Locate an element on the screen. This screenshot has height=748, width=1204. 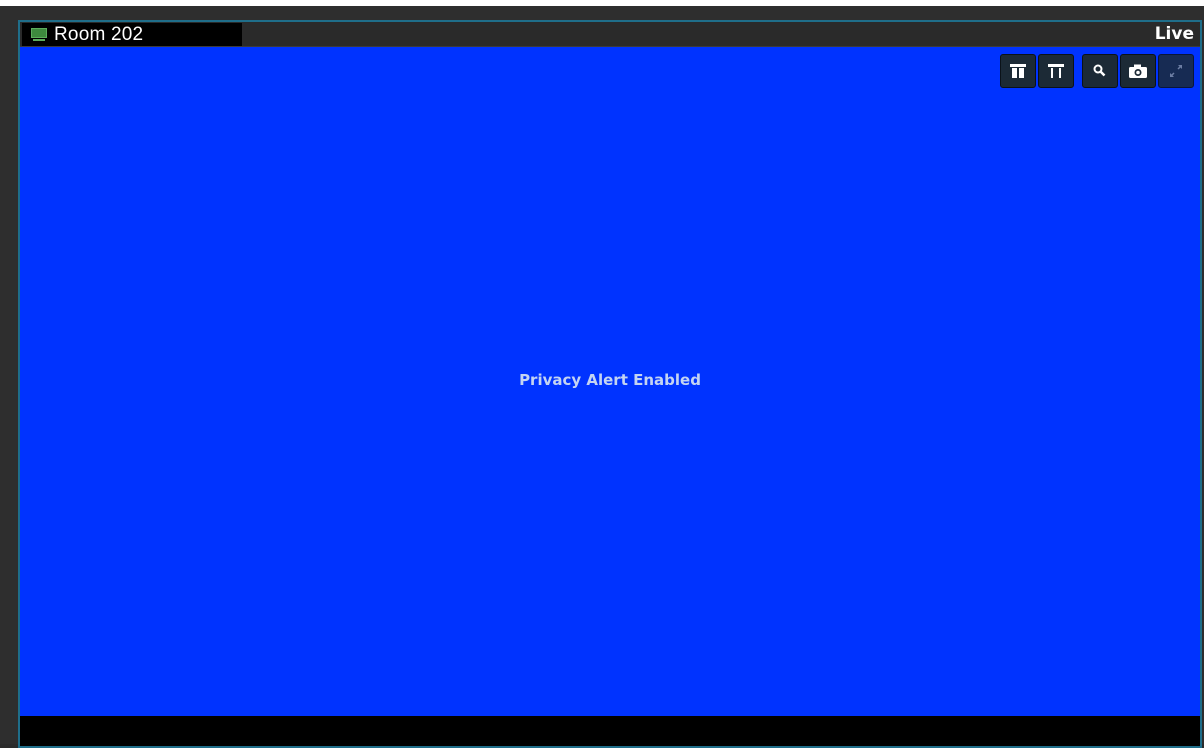
ptz-tilt-up-icon is located at coordinates (1018, 71).